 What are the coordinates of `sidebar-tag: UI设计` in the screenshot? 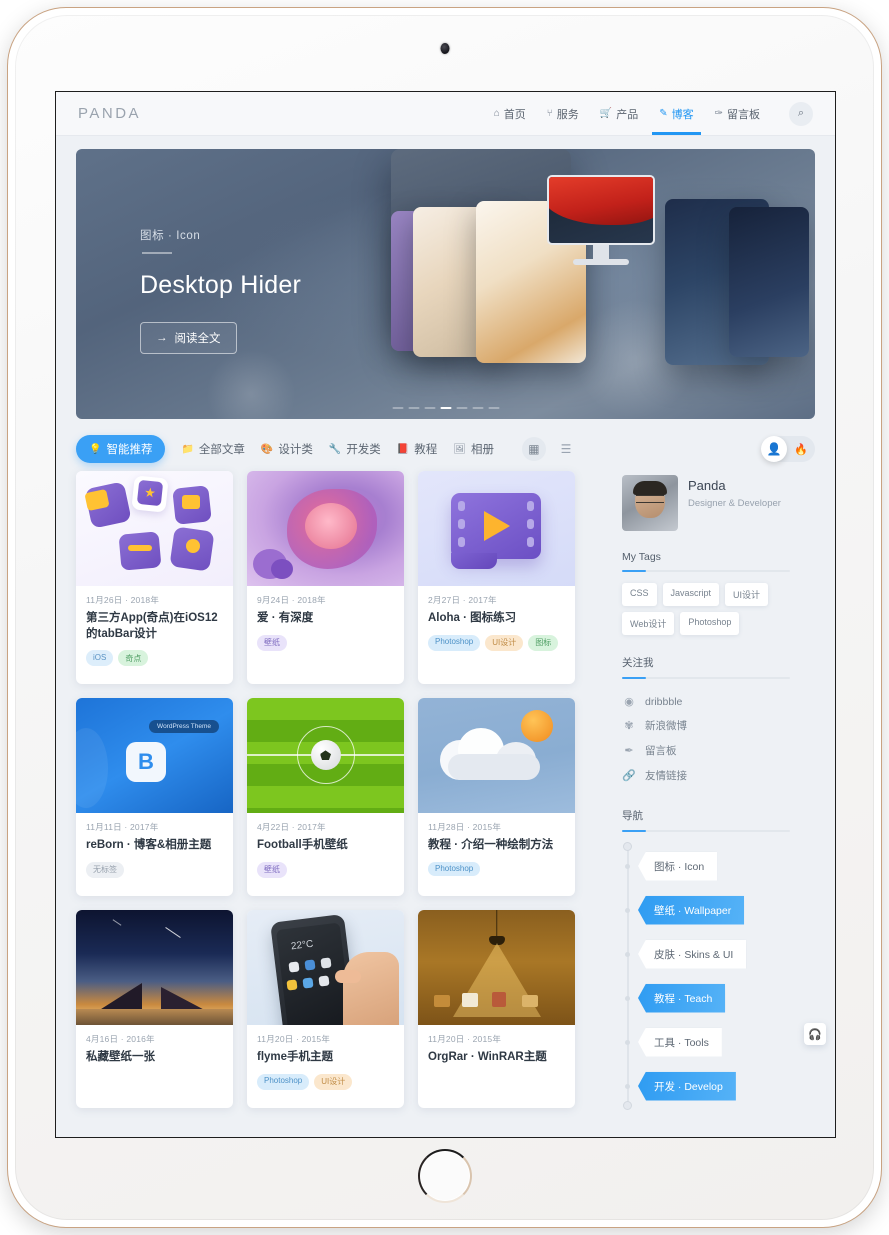 It's located at (747, 594).